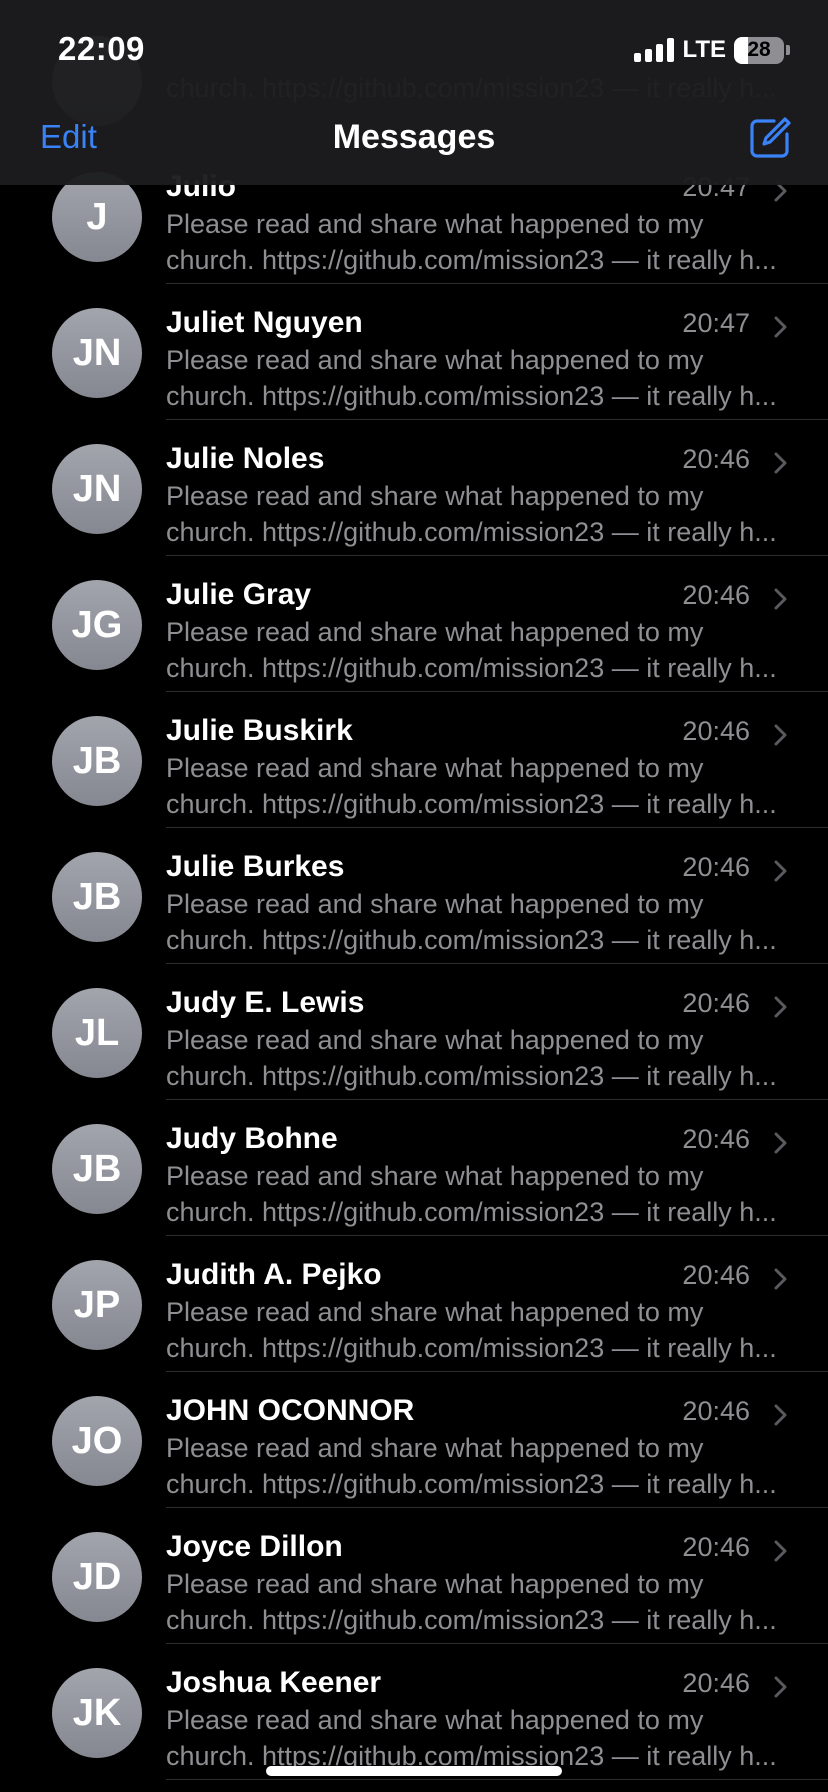  I want to click on contact-name: Judy E. Lewis, so click(265, 1002).